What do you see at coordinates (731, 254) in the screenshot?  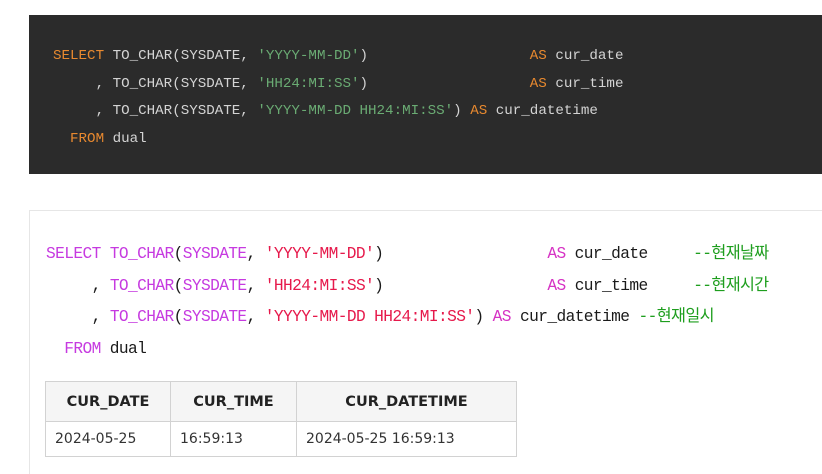 I see `light-code-token: --현재날짜` at bounding box center [731, 254].